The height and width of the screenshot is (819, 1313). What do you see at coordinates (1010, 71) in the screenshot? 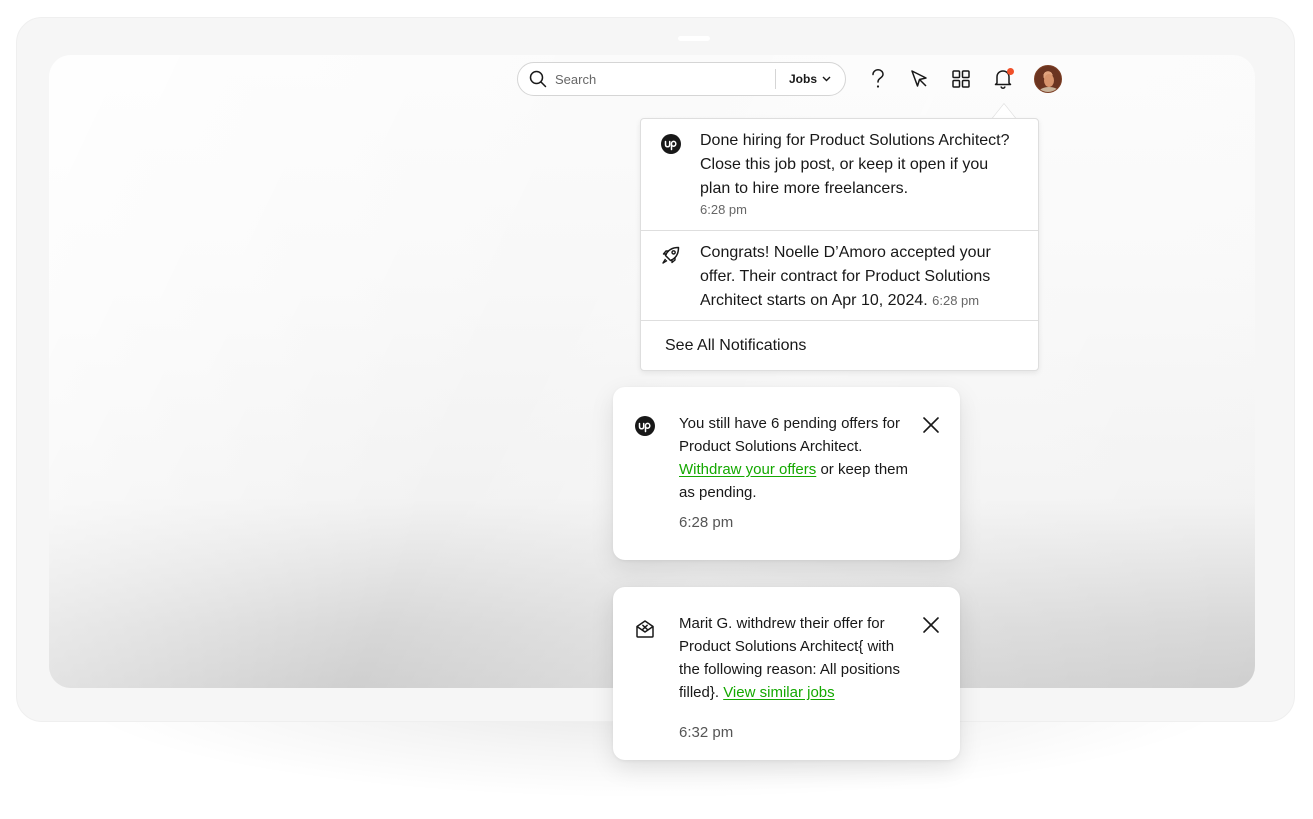
I see `notification-badge` at bounding box center [1010, 71].